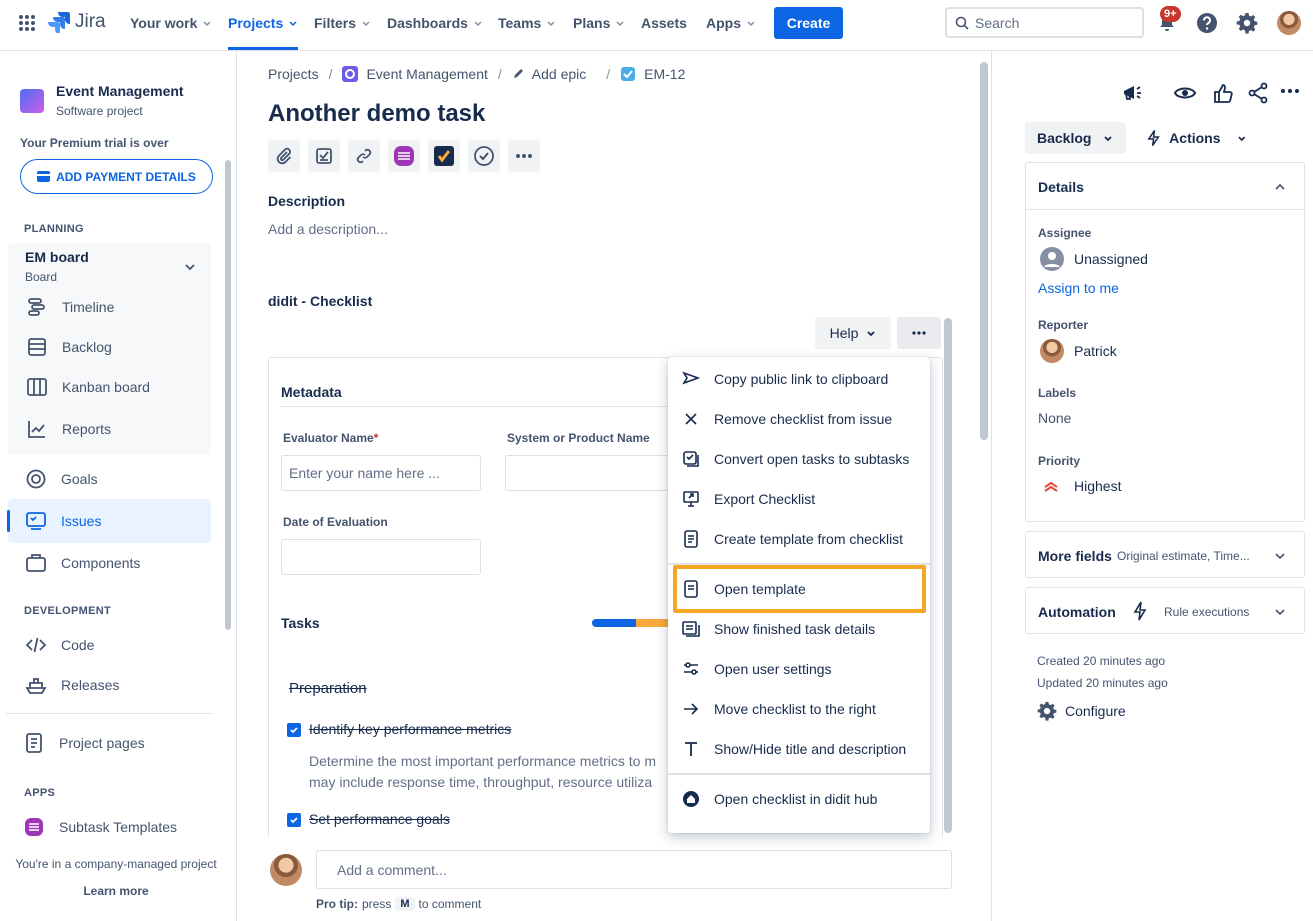 This screenshot has height=921, width=1313. Describe the element at coordinates (799, 419) in the screenshot. I see `menu-item-remove-checklist: Remove checklist from issue` at that location.